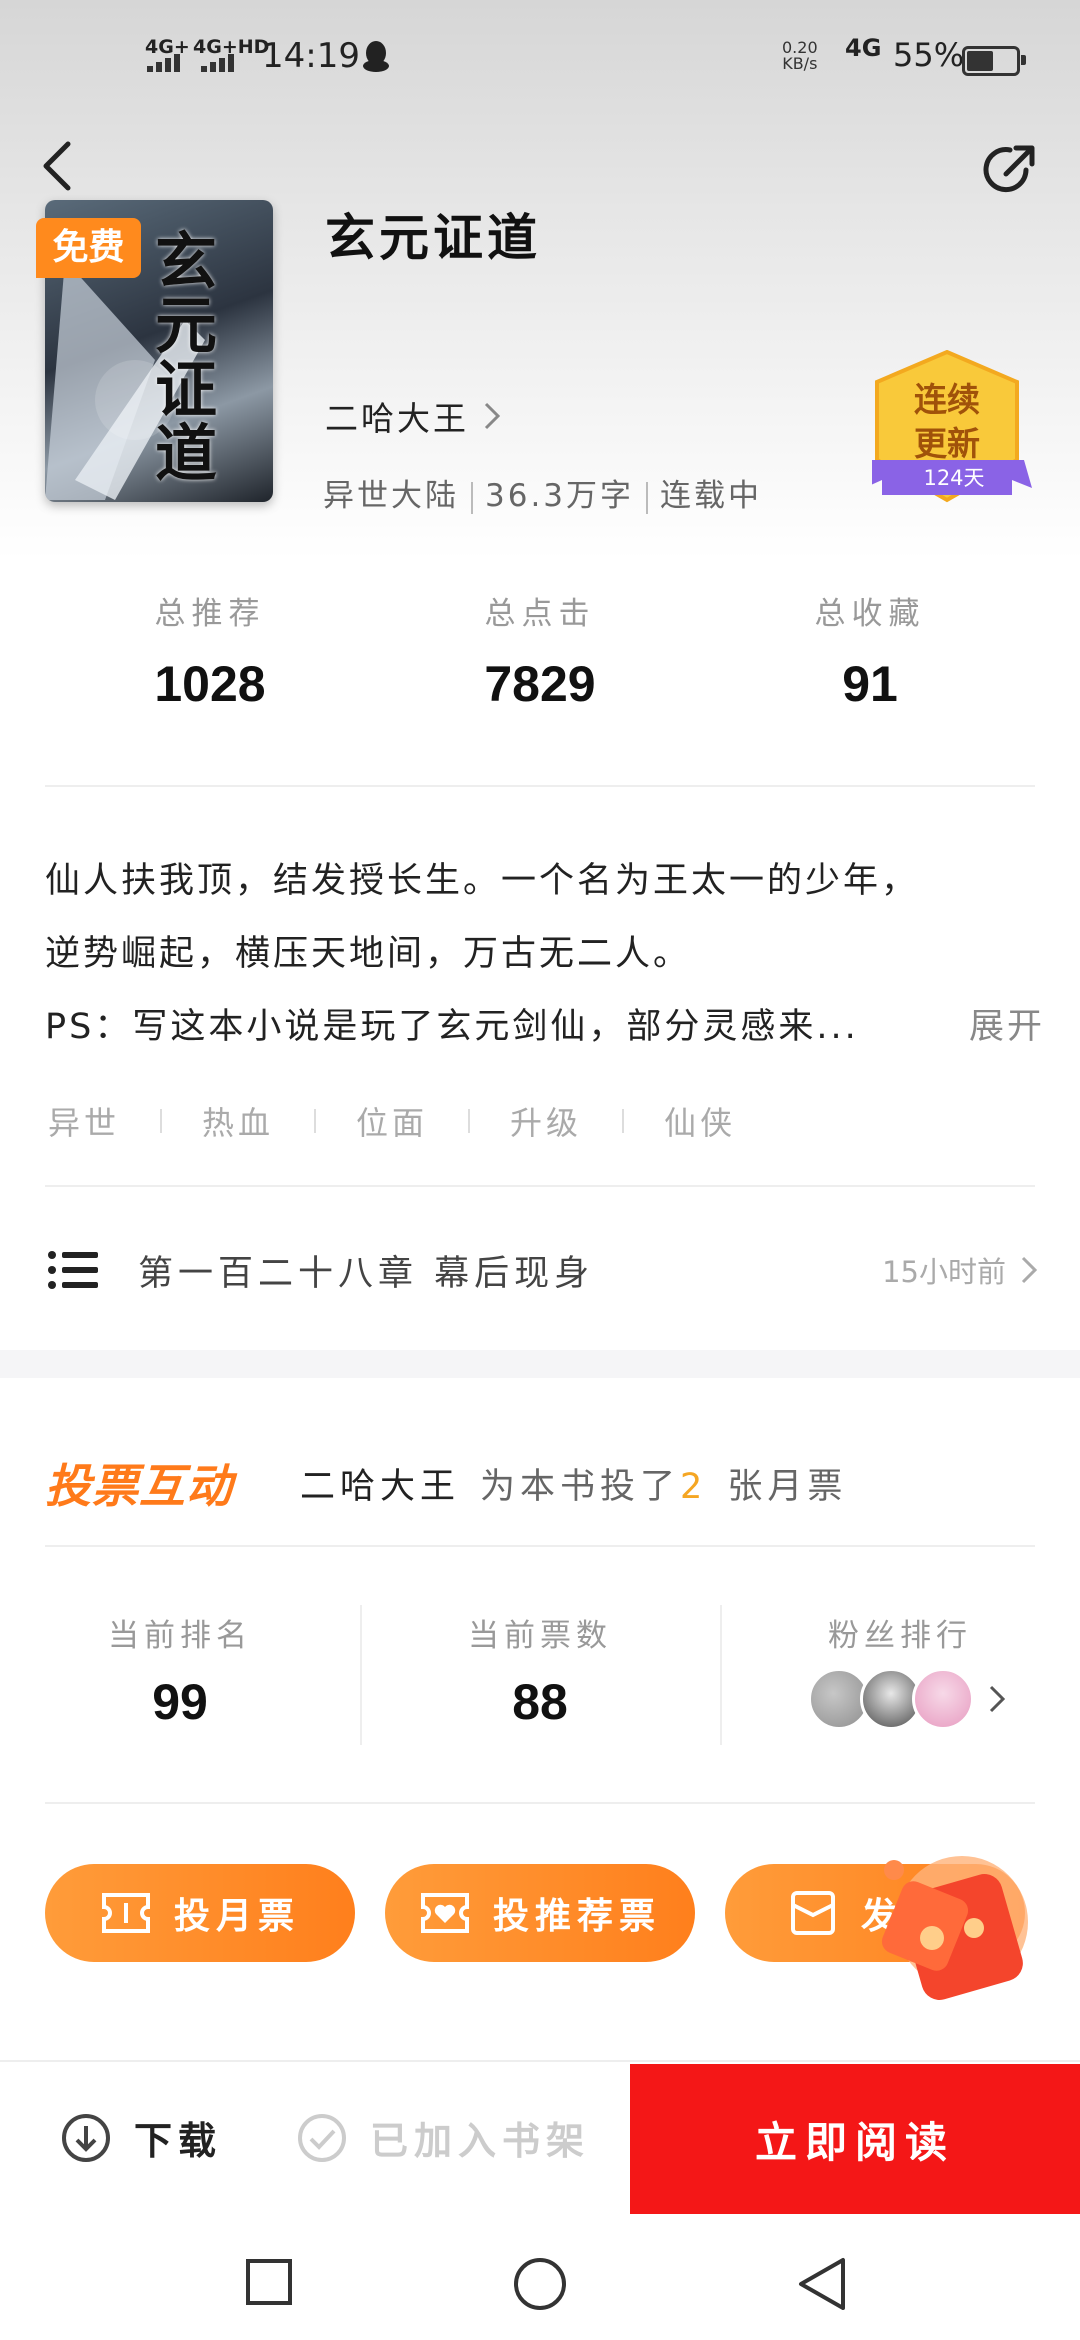 The image size is (1080, 2340). Describe the element at coordinates (947, 421) in the screenshot. I see `badge-label: 连续 更新` at that location.